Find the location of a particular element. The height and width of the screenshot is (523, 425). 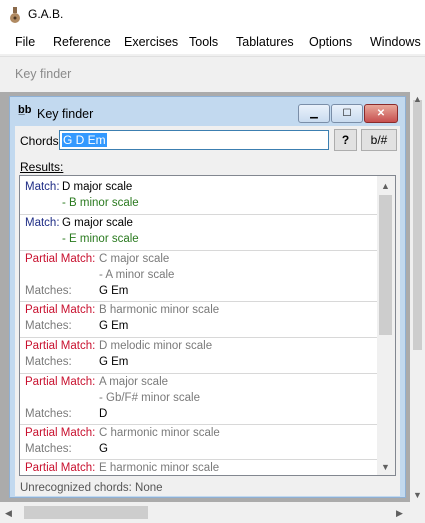

result-relative: - E minor scale is located at coordinates (100, 239).